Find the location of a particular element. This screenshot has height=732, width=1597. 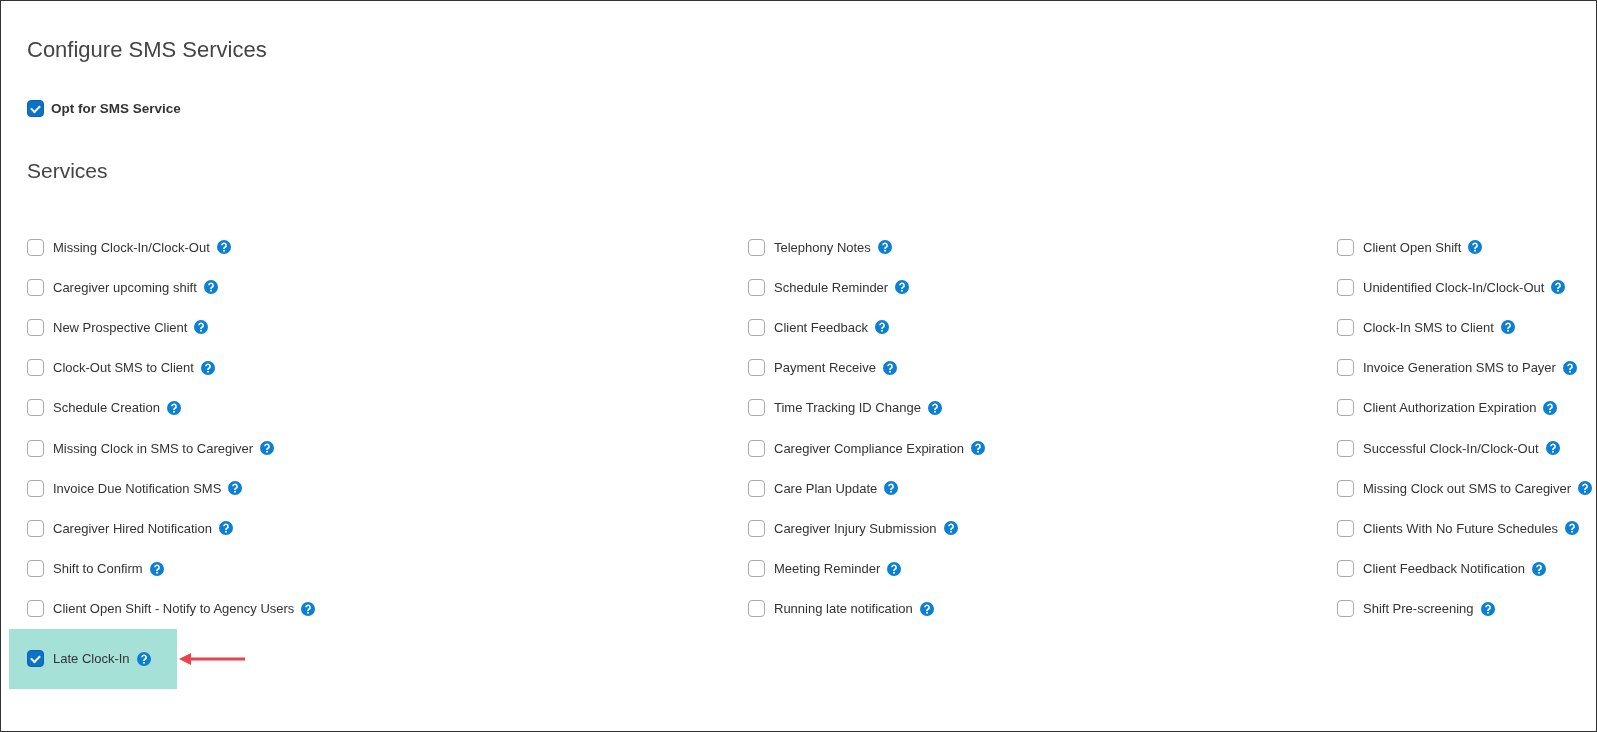

service-label: Running late notification is located at coordinates (843, 609).